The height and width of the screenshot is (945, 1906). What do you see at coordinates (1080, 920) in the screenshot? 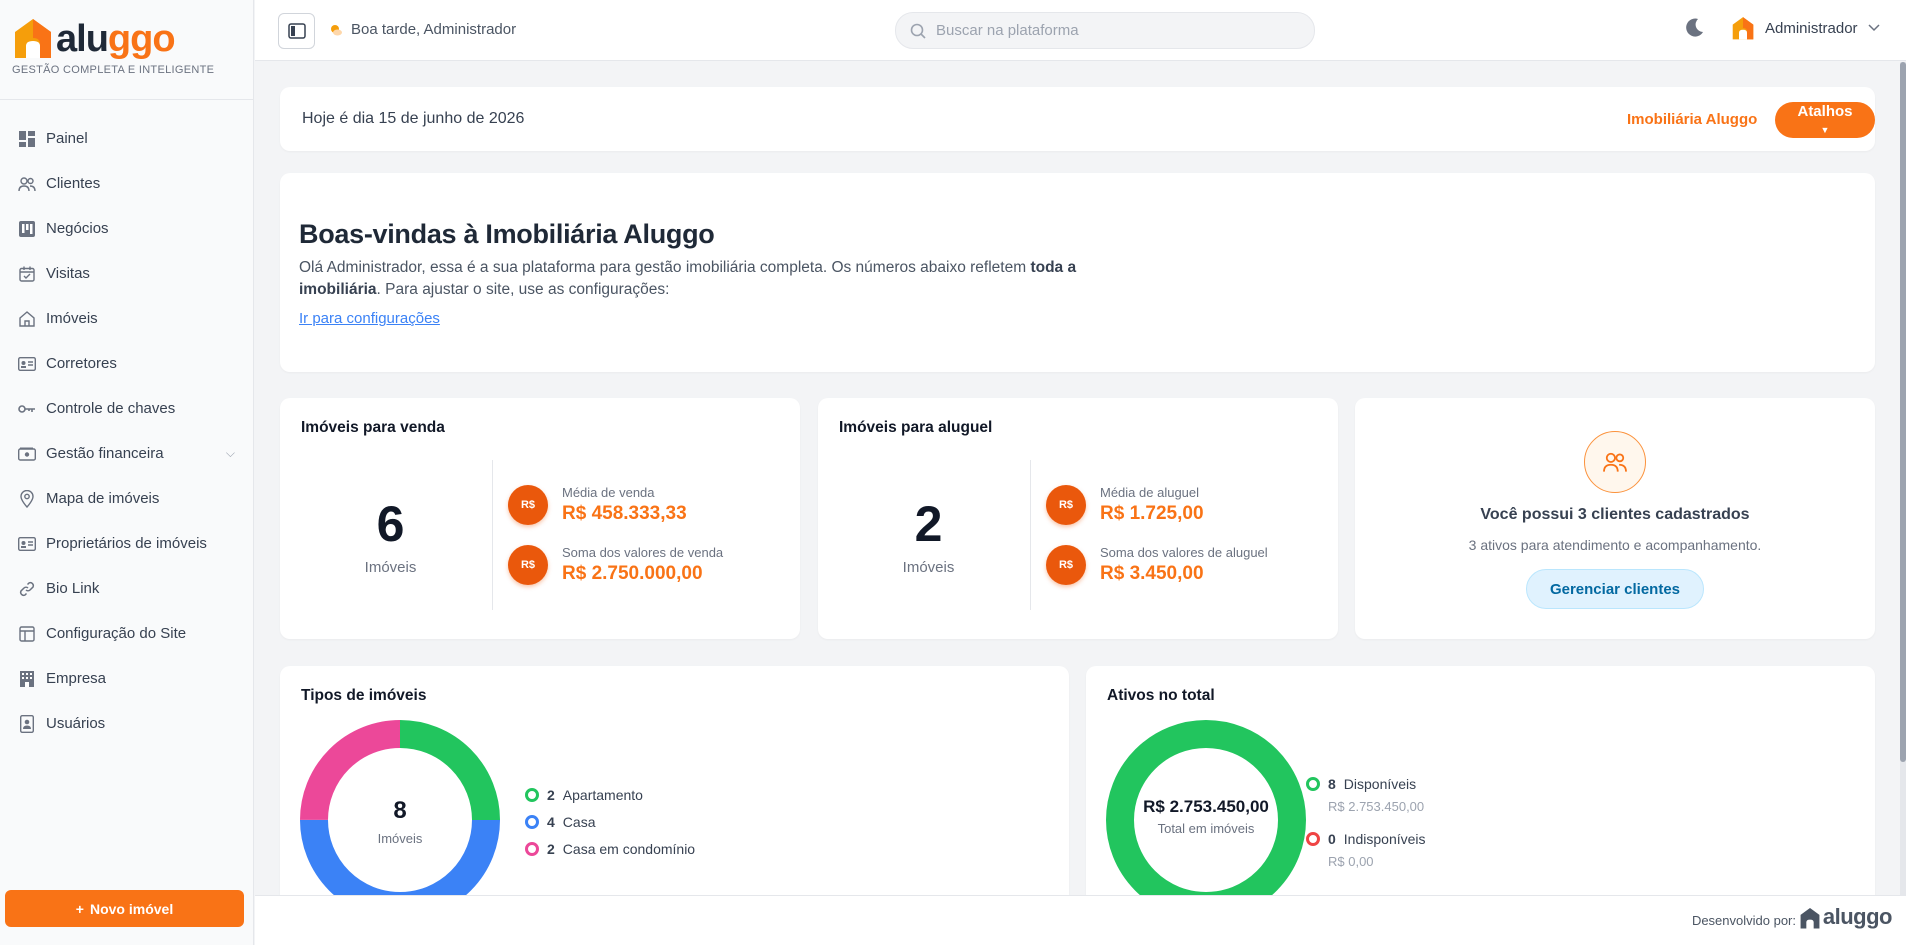
I see `footer: Desenvolvido por: aluggo` at bounding box center [1080, 920].